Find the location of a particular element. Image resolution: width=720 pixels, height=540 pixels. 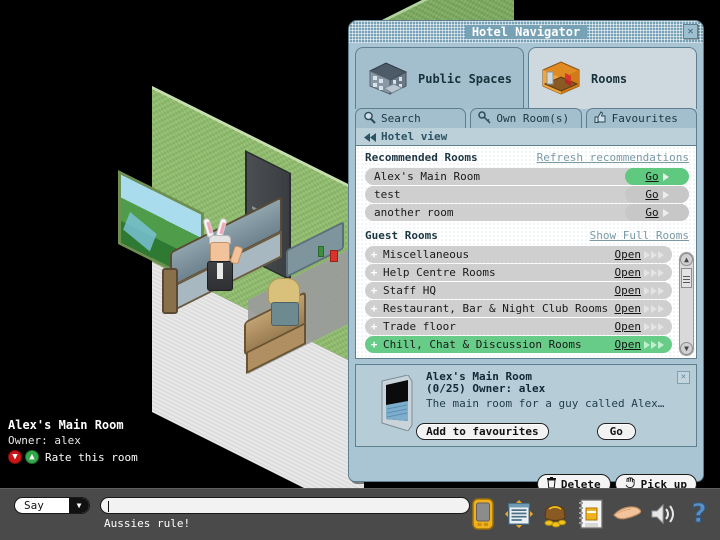

sub-tab-favourites: Favourites is located at coordinates (641, 118).